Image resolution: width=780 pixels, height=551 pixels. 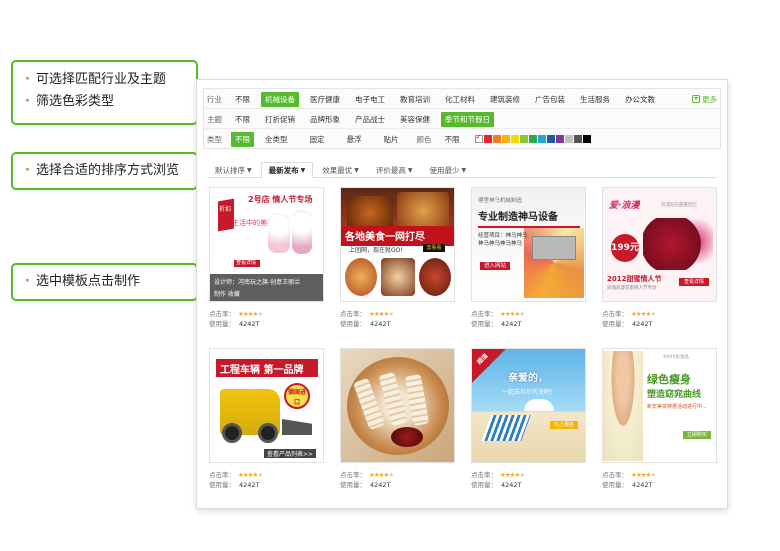 I want to click on product-image, so click(x=279, y=233).